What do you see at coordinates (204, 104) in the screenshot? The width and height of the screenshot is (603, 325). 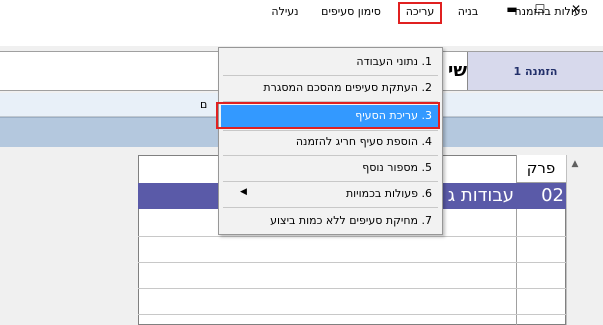 I see `info-text: ם` at bounding box center [204, 104].